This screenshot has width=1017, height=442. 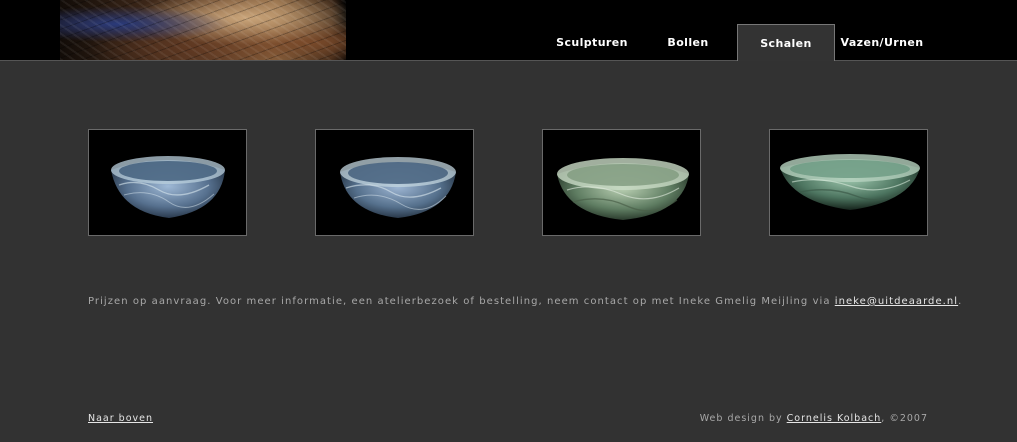 I want to click on credit-suffix: , ©2007, so click(x=904, y=418).